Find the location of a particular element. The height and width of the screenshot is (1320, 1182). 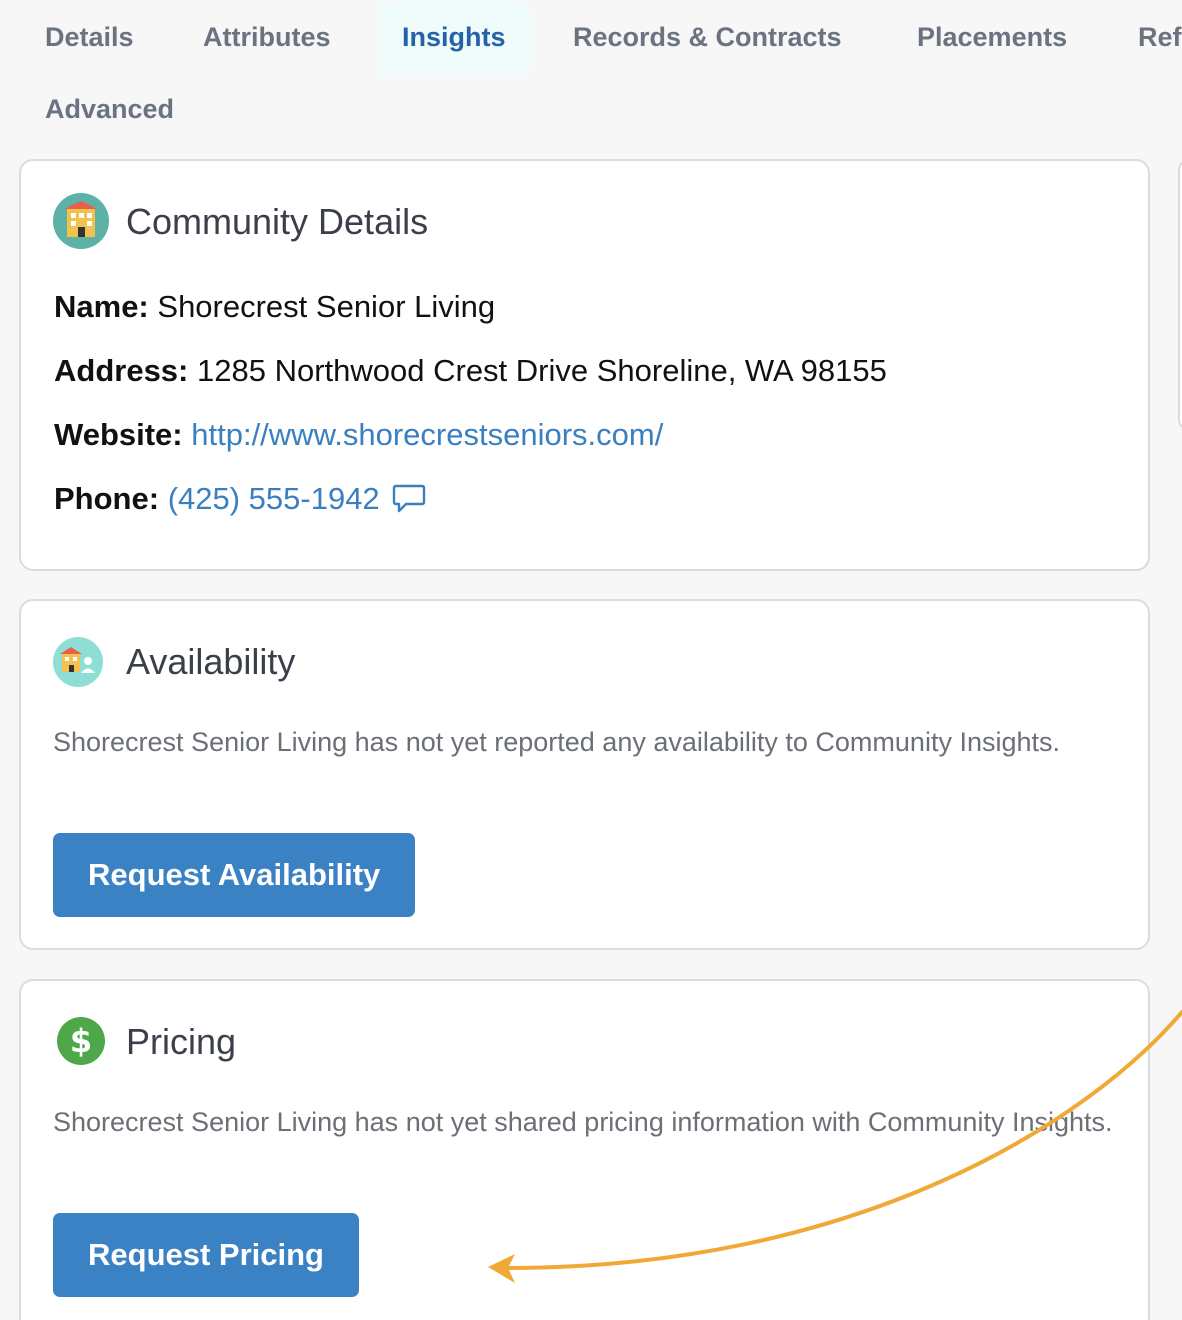

phone-label: Phone: is located at coordinates (107, 498).